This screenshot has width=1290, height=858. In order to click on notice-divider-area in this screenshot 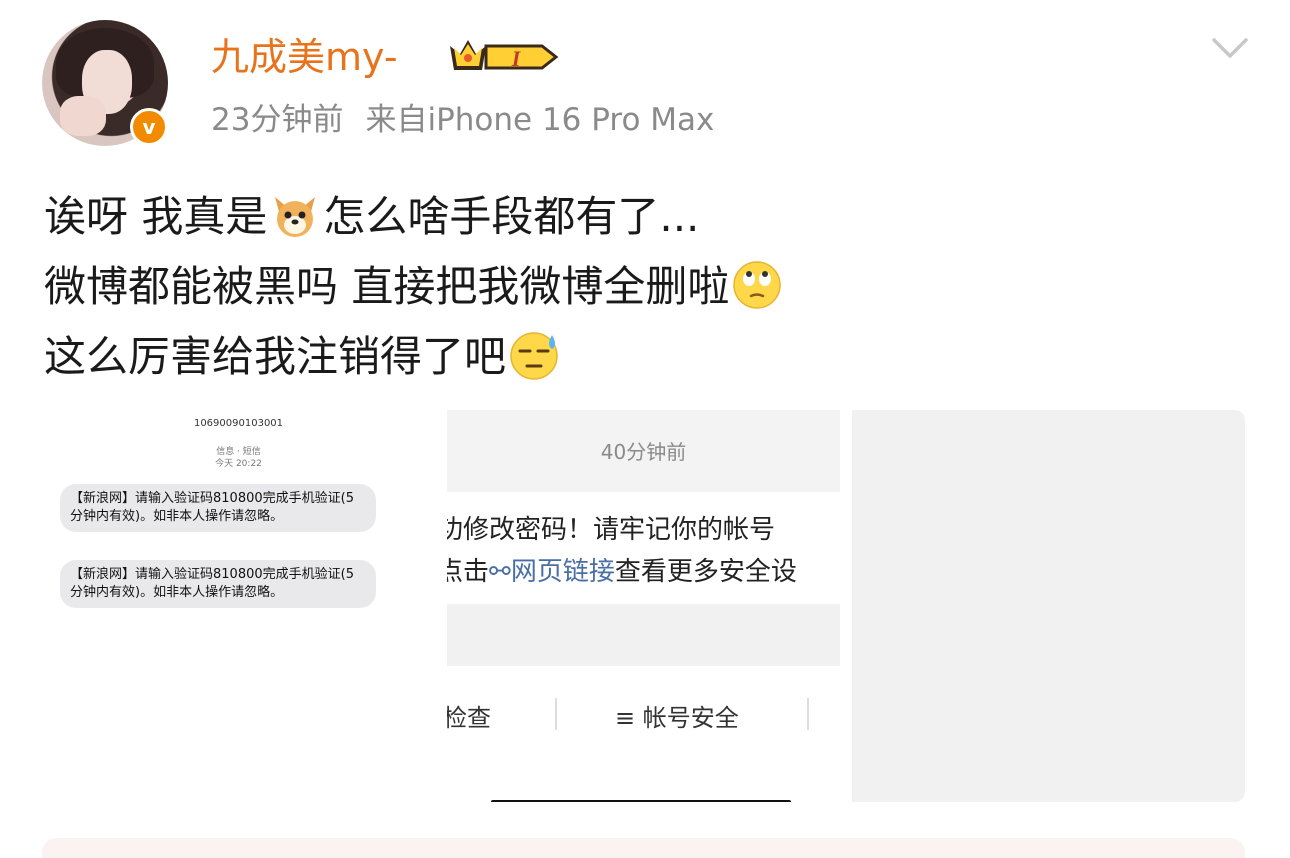, I will do `click(643, 635)`.